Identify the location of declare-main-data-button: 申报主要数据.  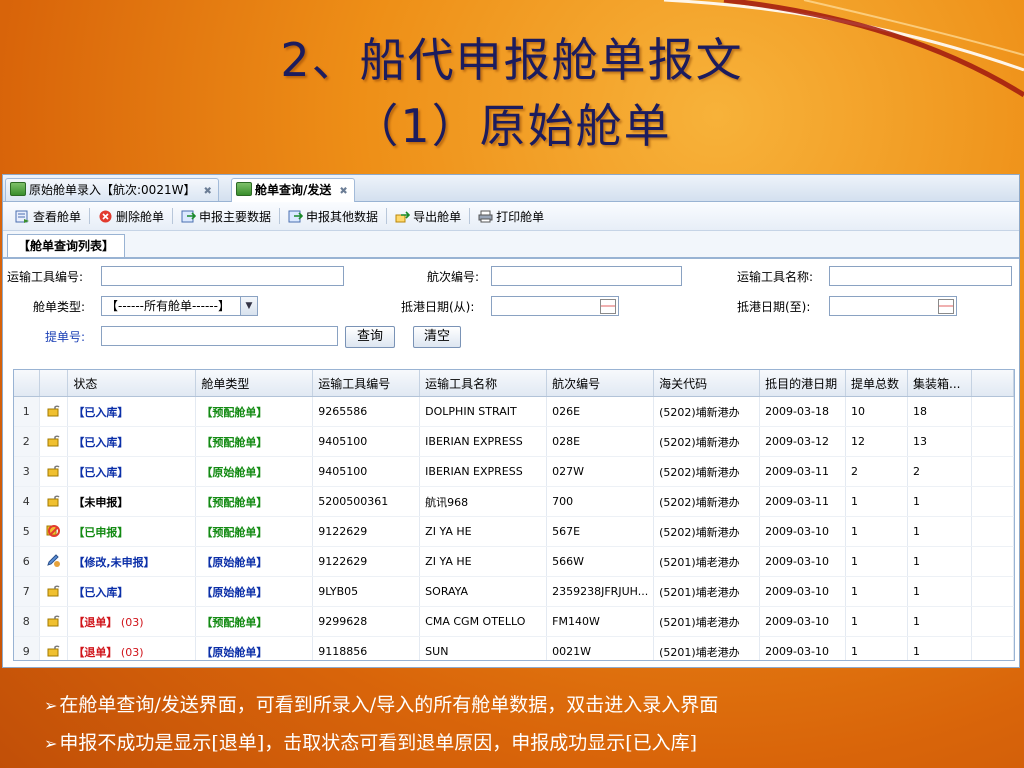
(226, 216).